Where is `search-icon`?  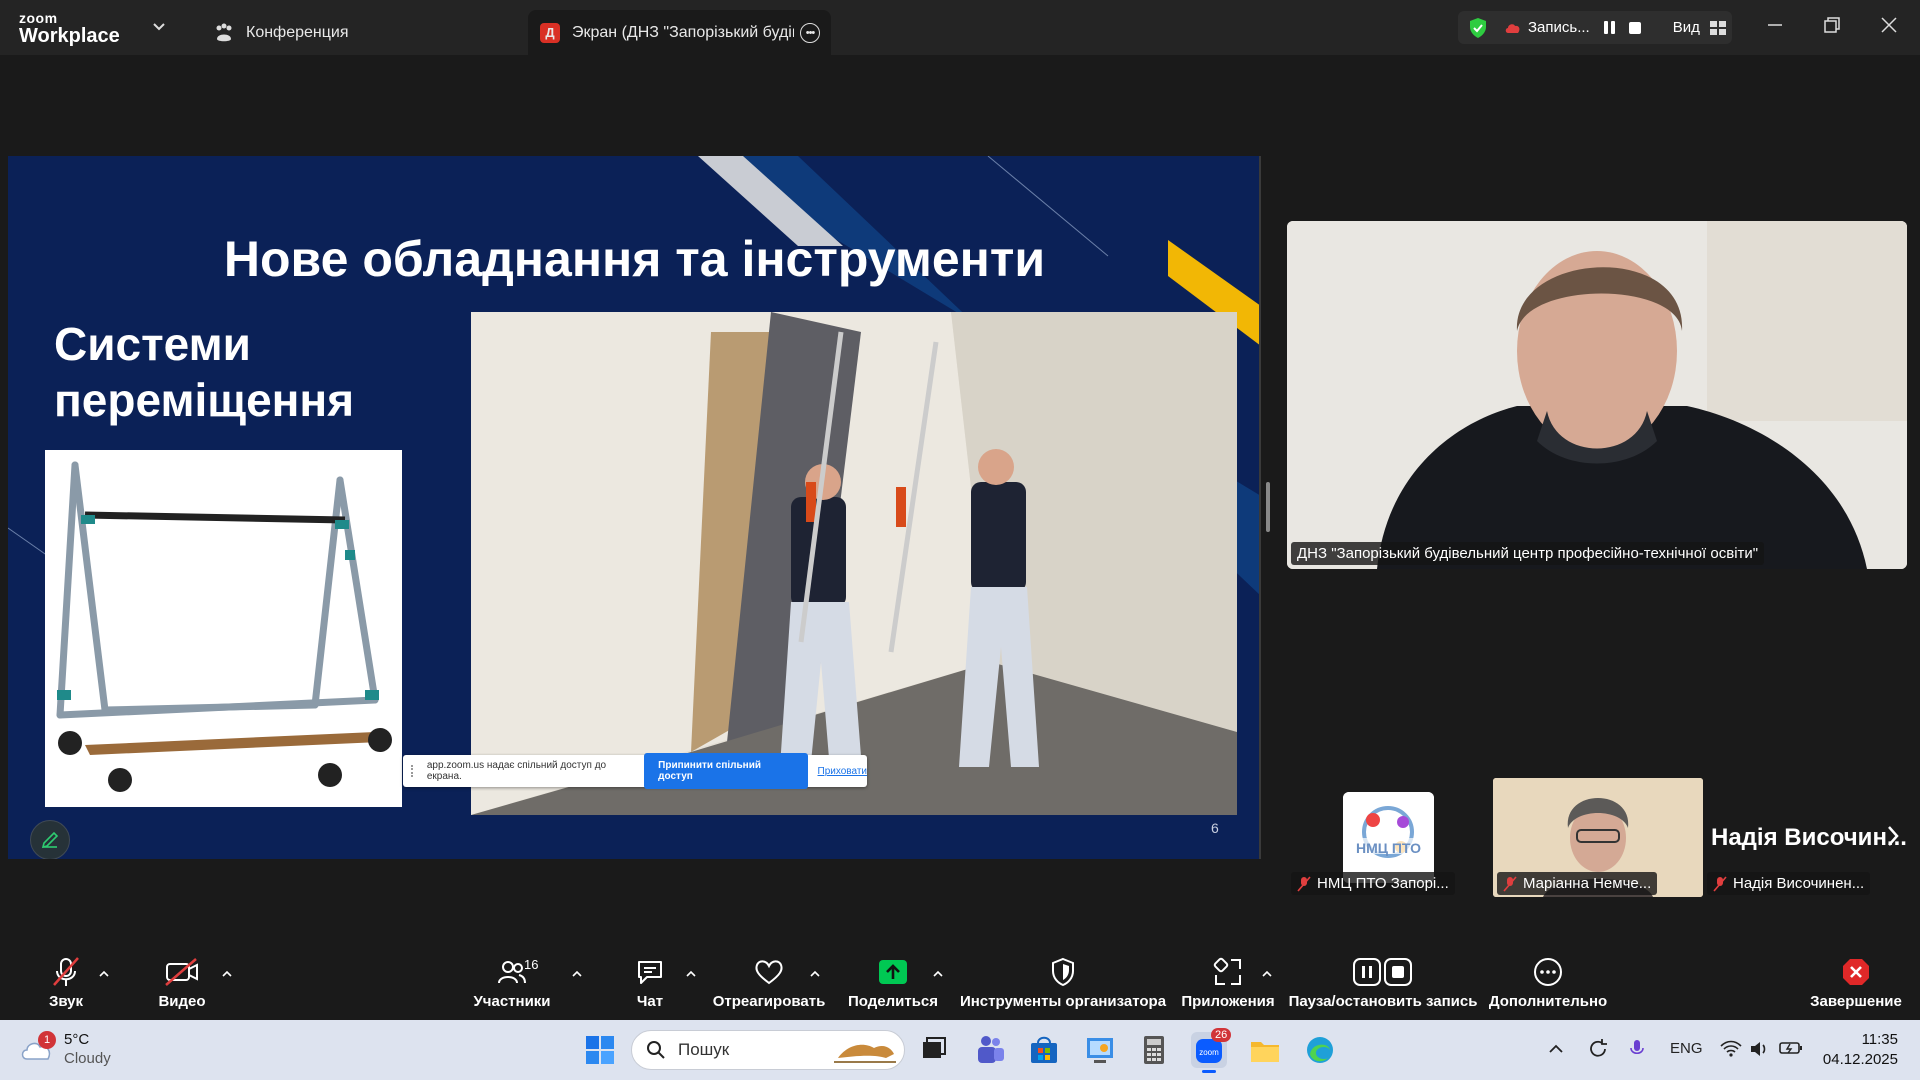
search-icon is located at coordinates (656, 1050).